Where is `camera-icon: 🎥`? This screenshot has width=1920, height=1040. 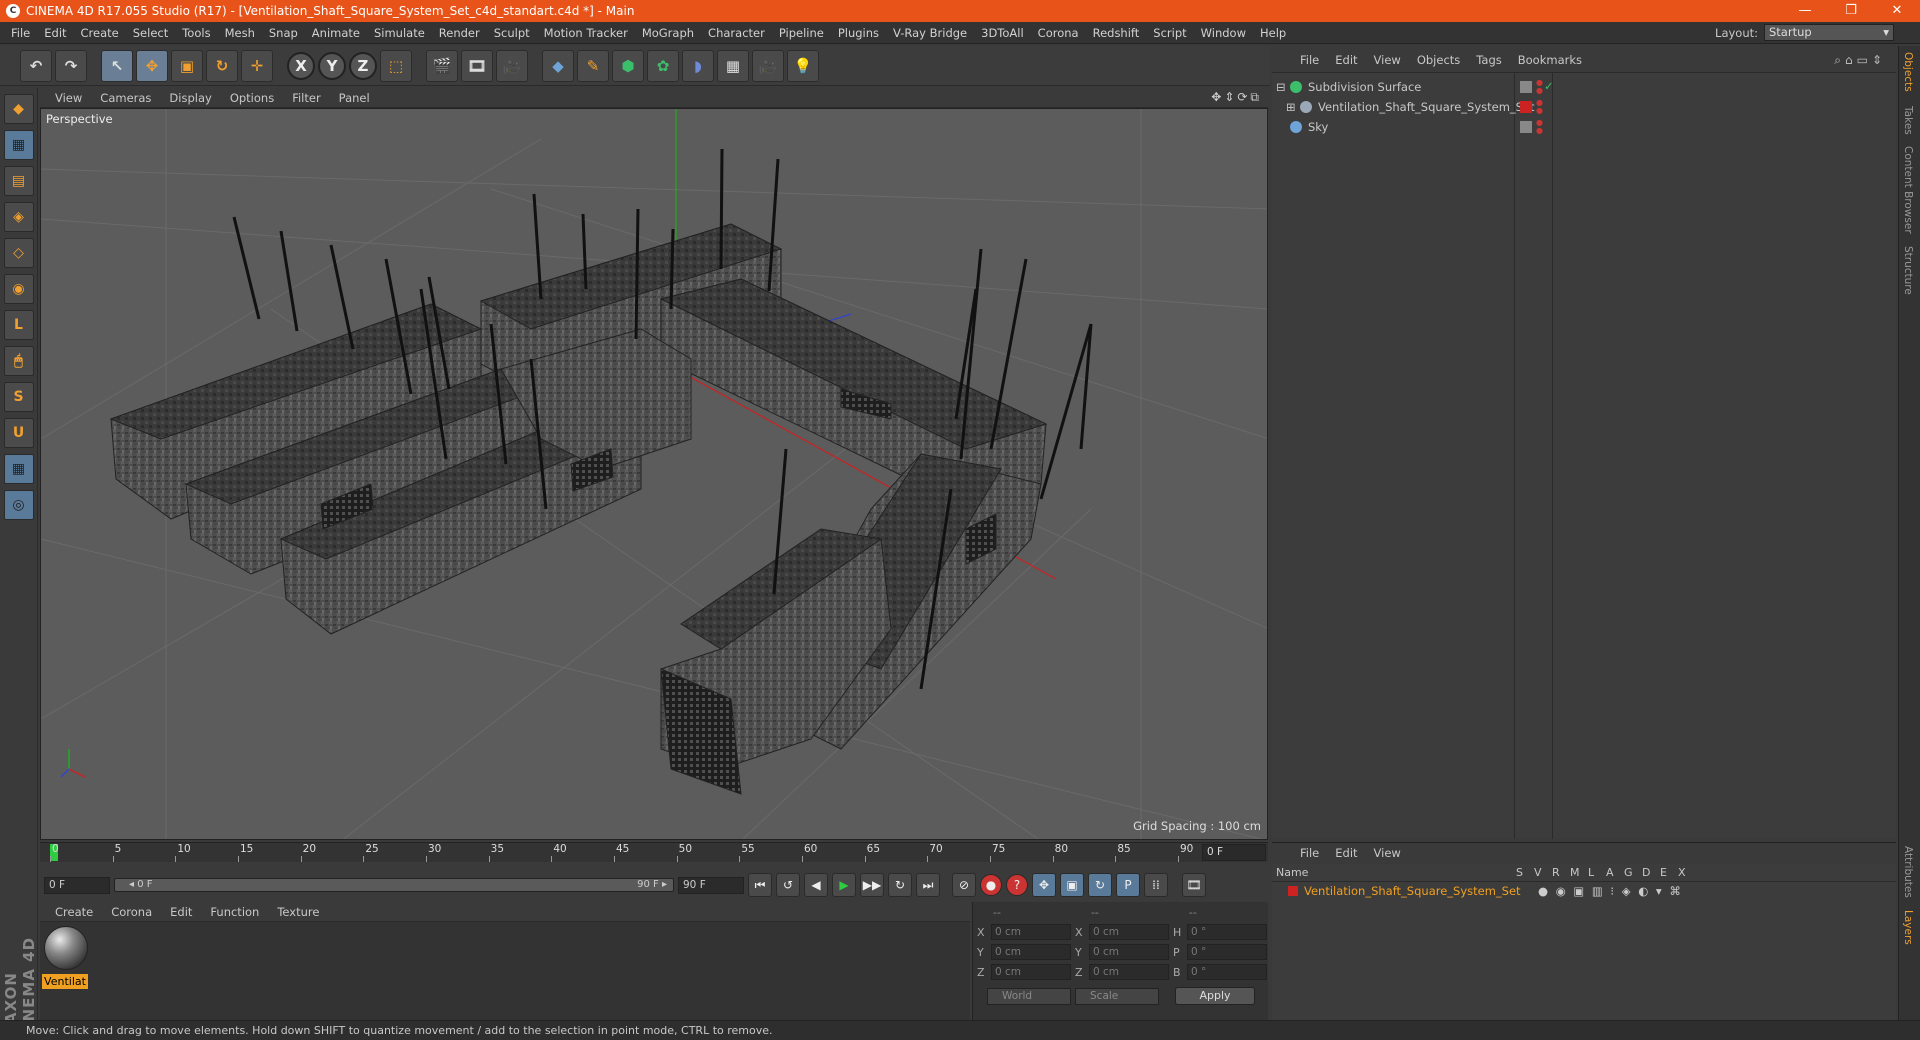
camera-icon: 🎥 is located at coordinates (768, 65).